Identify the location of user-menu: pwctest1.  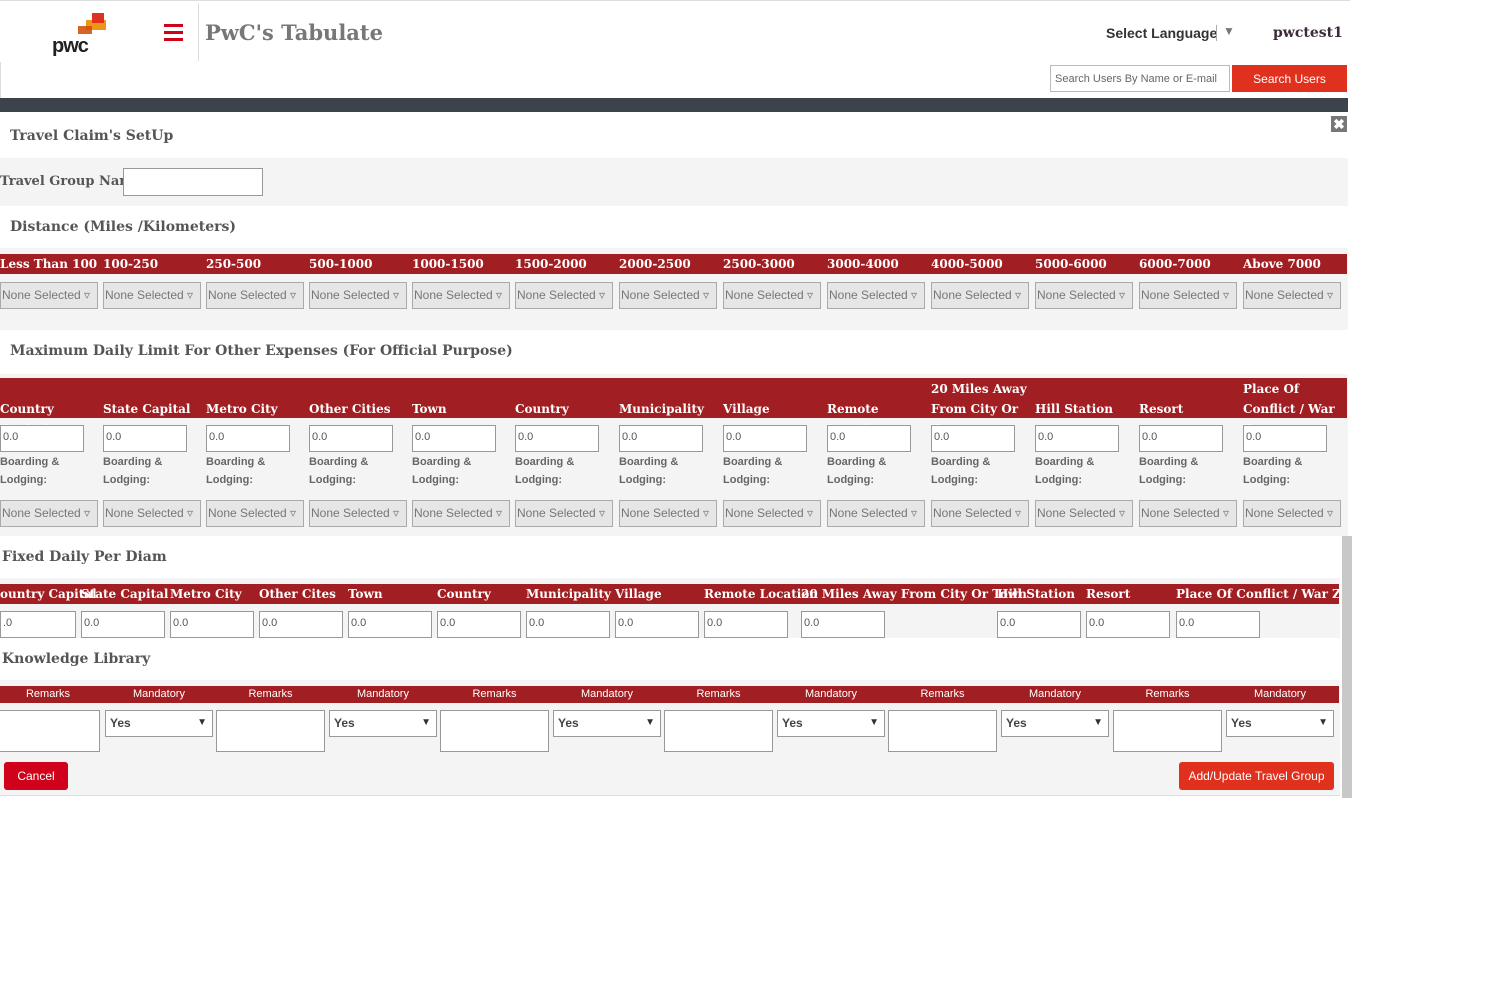
(1308, 33).